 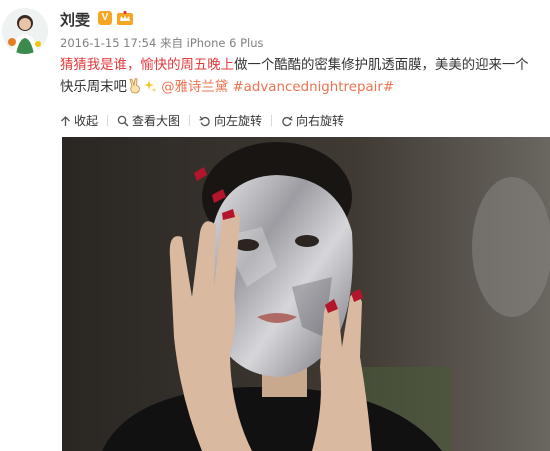 I want to click on rotate-left-icon, so click(x=204, y=121).